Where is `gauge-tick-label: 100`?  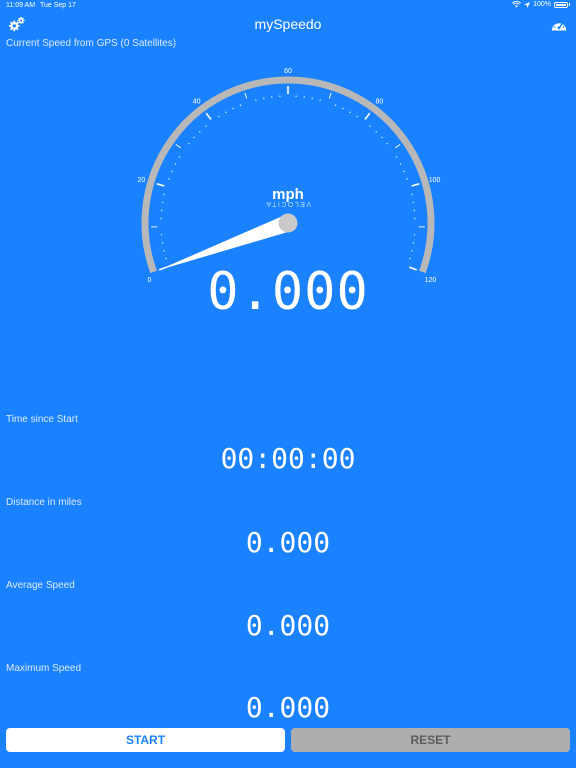
gauge-tick-label: 100 is located at coordinates (435, 180).